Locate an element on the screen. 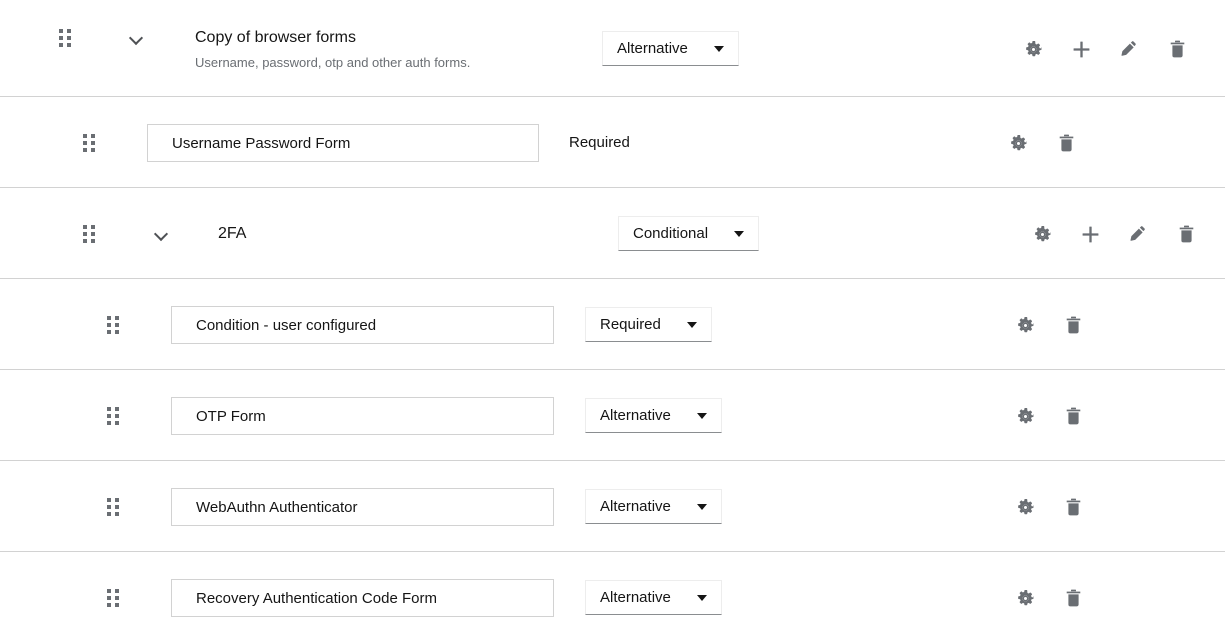 The width and height of the screenshot is (1225, 643). execution-name-input: OTP Form is located at coordinates (362, 416).